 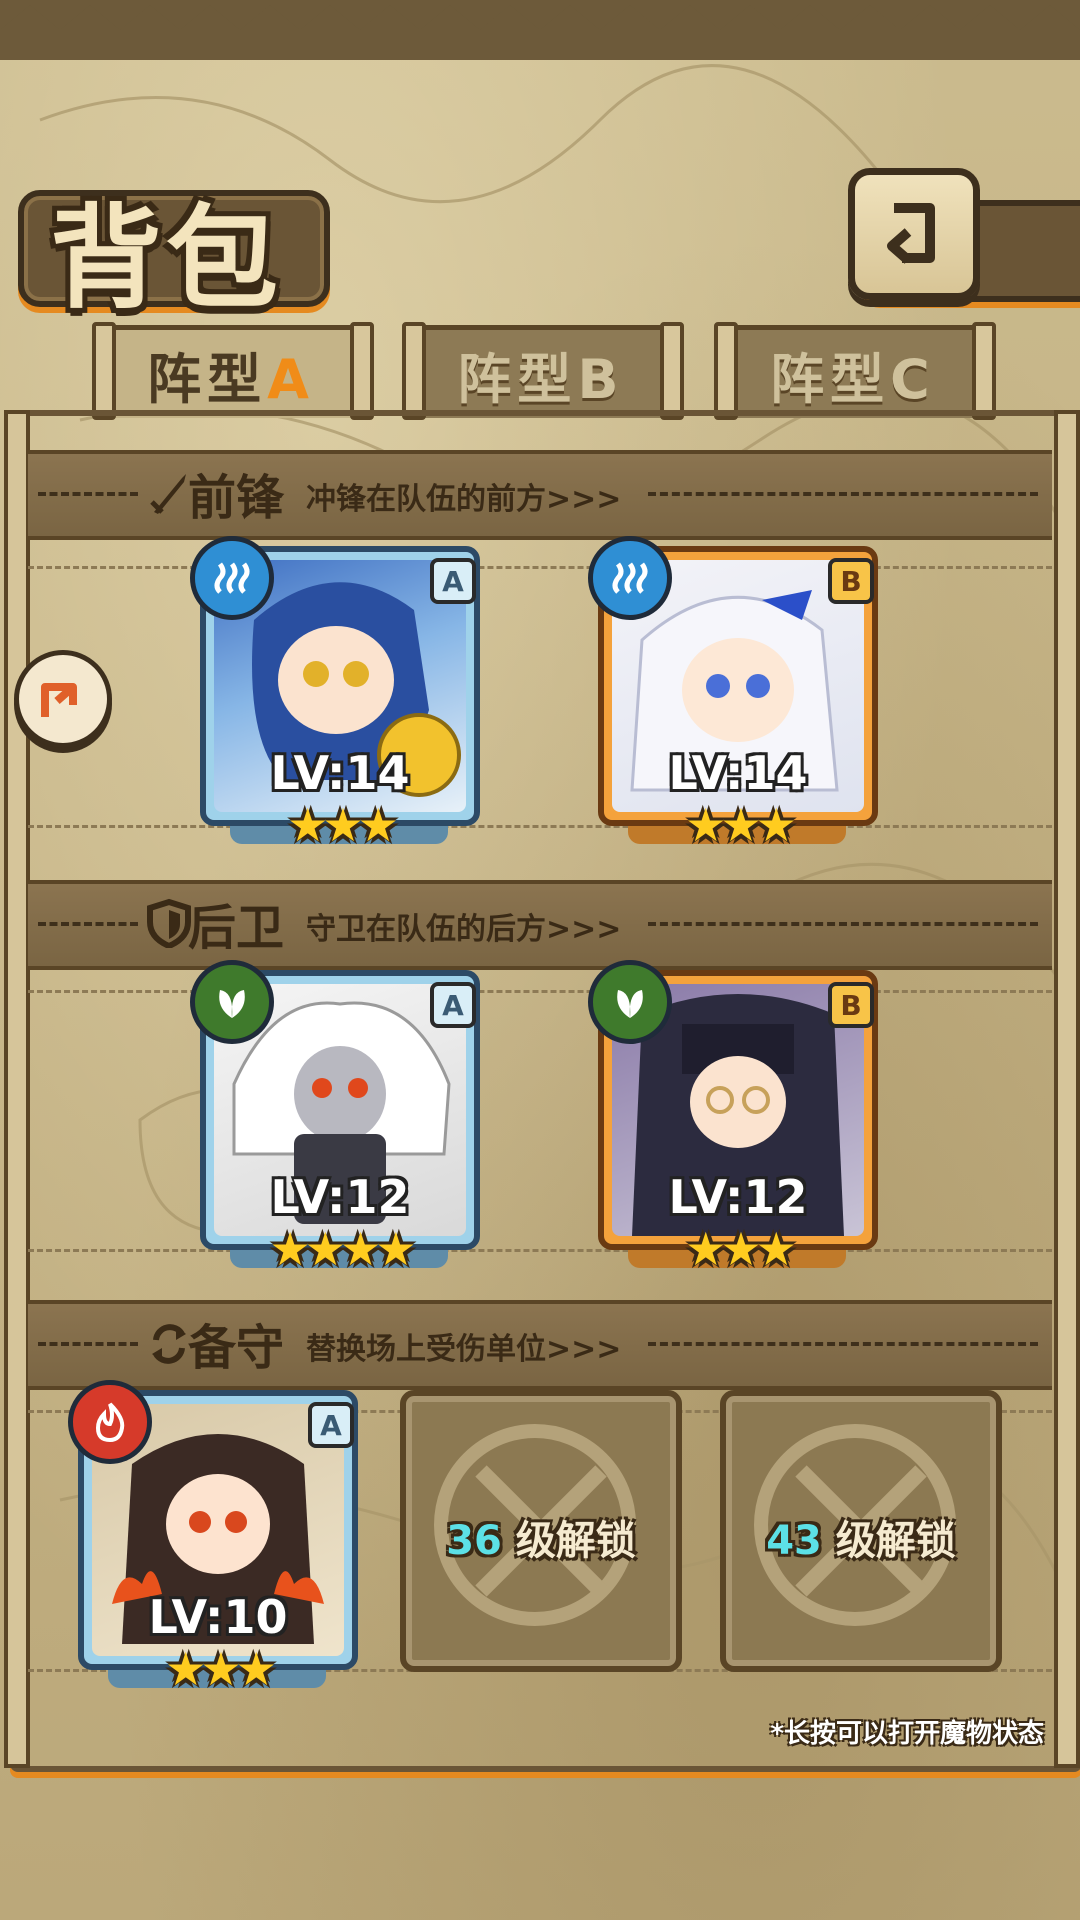 What do you see at coordinates (1067, 1089) in the screenshot?
I see `panel-rail-right` at bounding box center [1067, 1089].